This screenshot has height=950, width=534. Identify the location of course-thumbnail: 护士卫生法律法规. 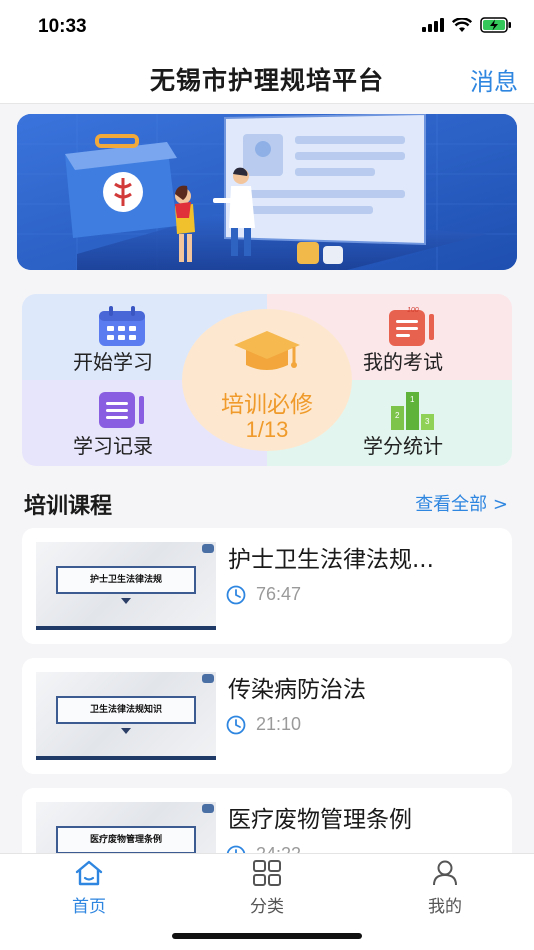
(126, 586).